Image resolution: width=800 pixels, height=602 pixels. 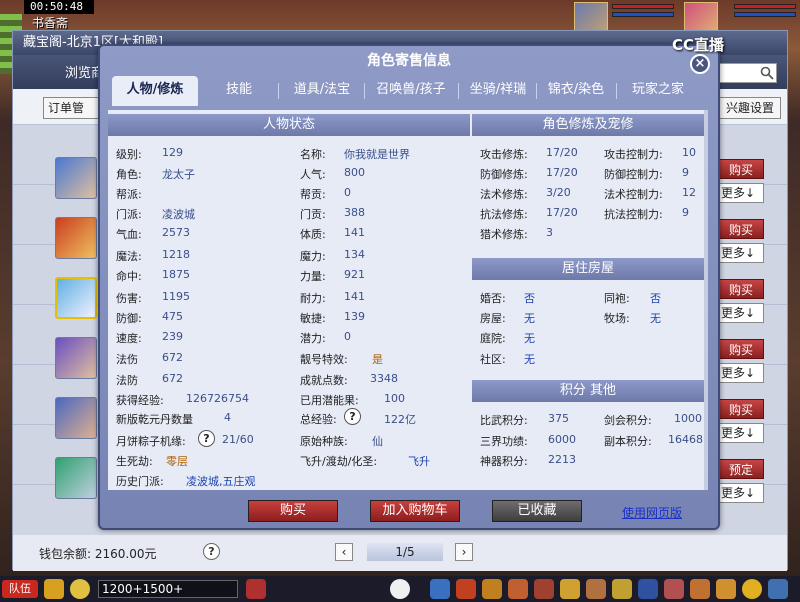 What do you see at coordinates (622, 589) in the screenshot?
I see `guild-icon` at bounding box center [622, 589].